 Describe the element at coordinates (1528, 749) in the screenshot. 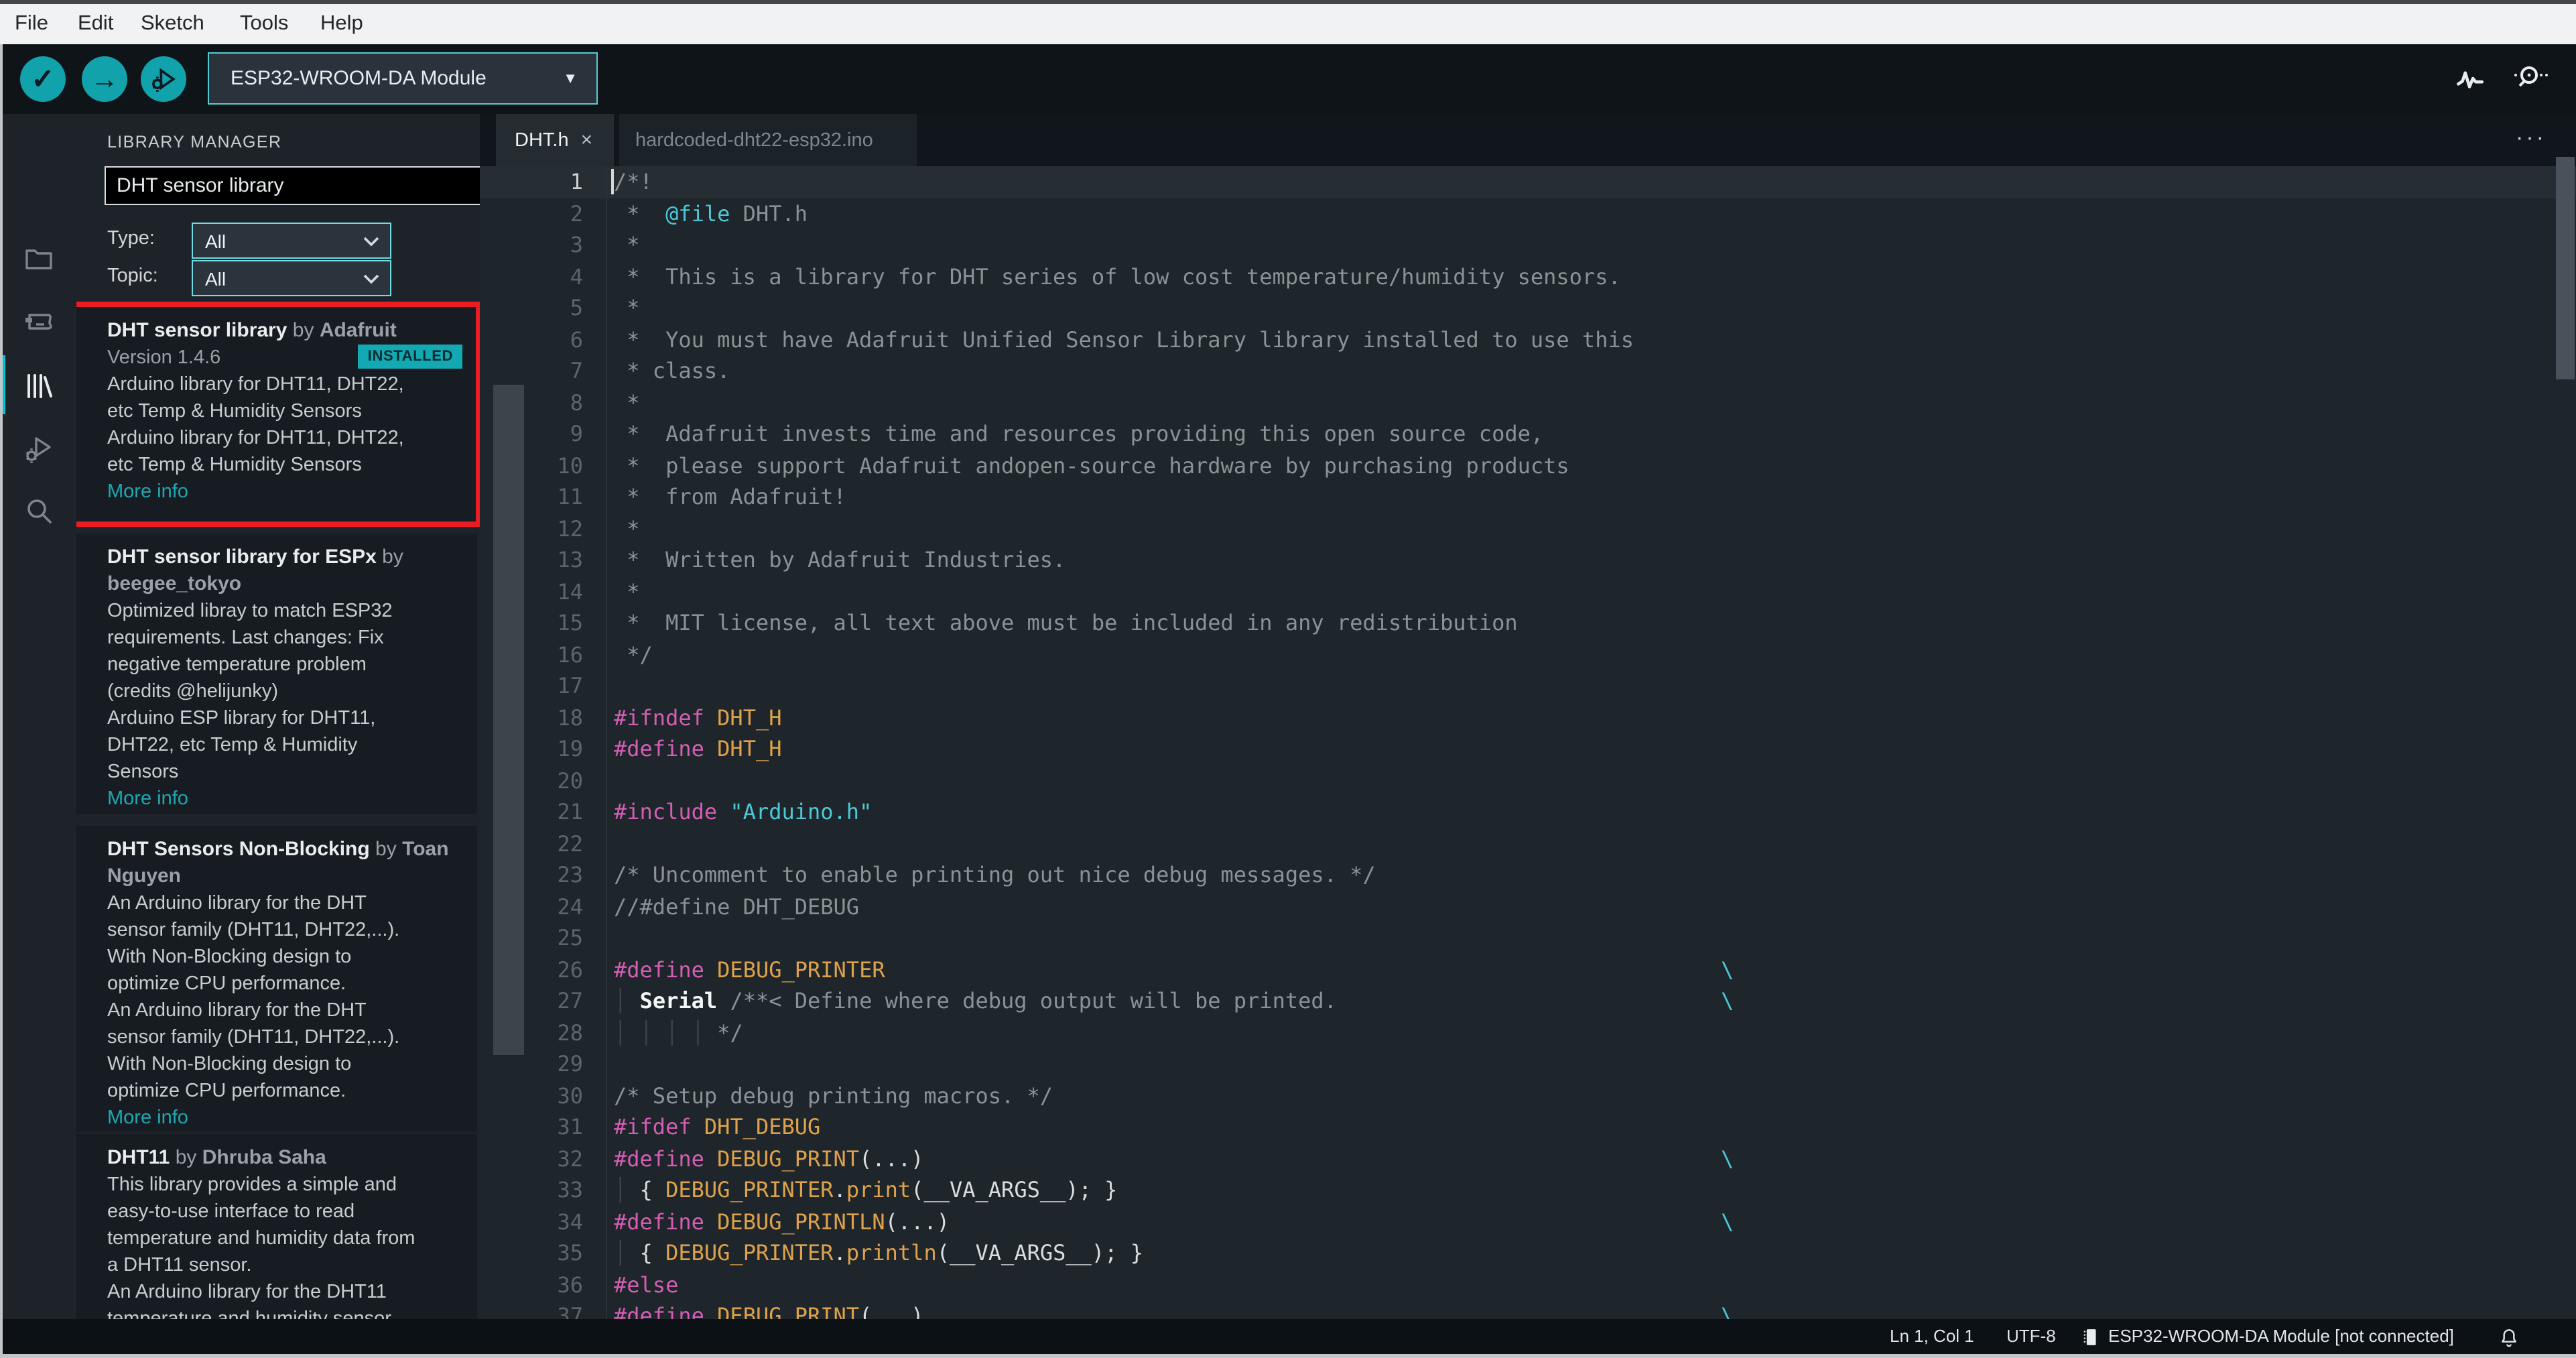

I see `code-line: 19 #define DHT_H` at that location.